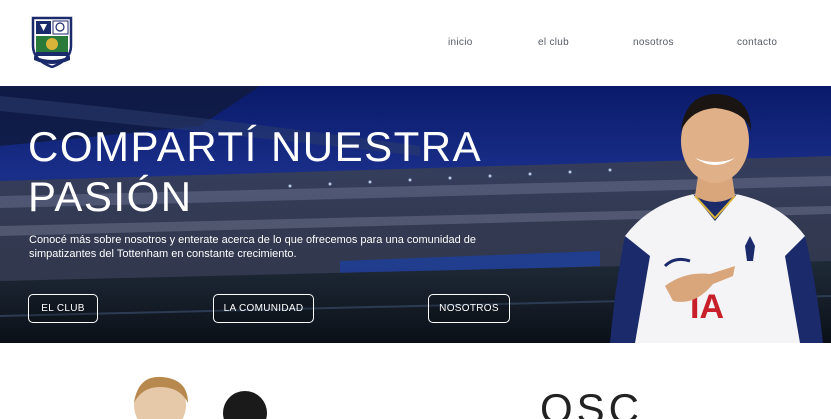 Image resolution: width=831 pixels, height=419 pixels. I want to click on club-crest-icon, so click(52, 42).